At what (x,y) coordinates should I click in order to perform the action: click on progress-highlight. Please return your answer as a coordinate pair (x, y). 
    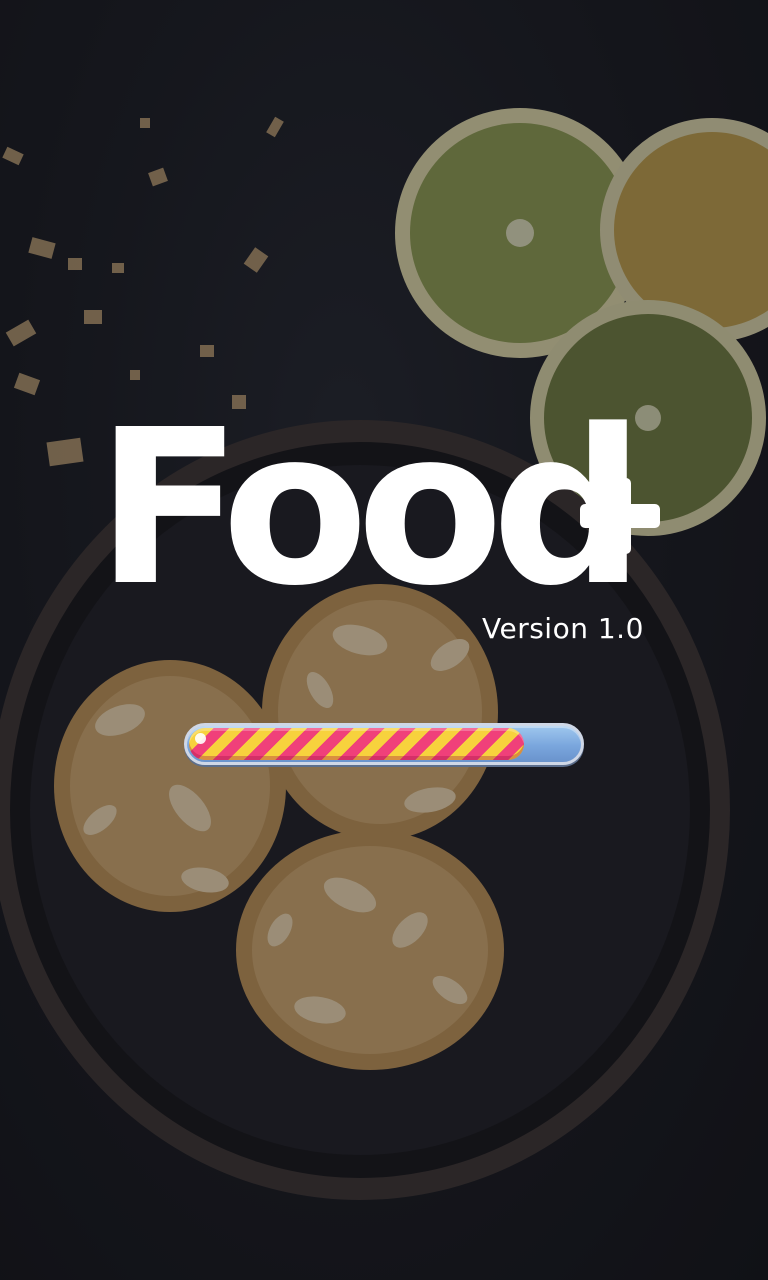
    Looking at the image, I should click on (200, 738).